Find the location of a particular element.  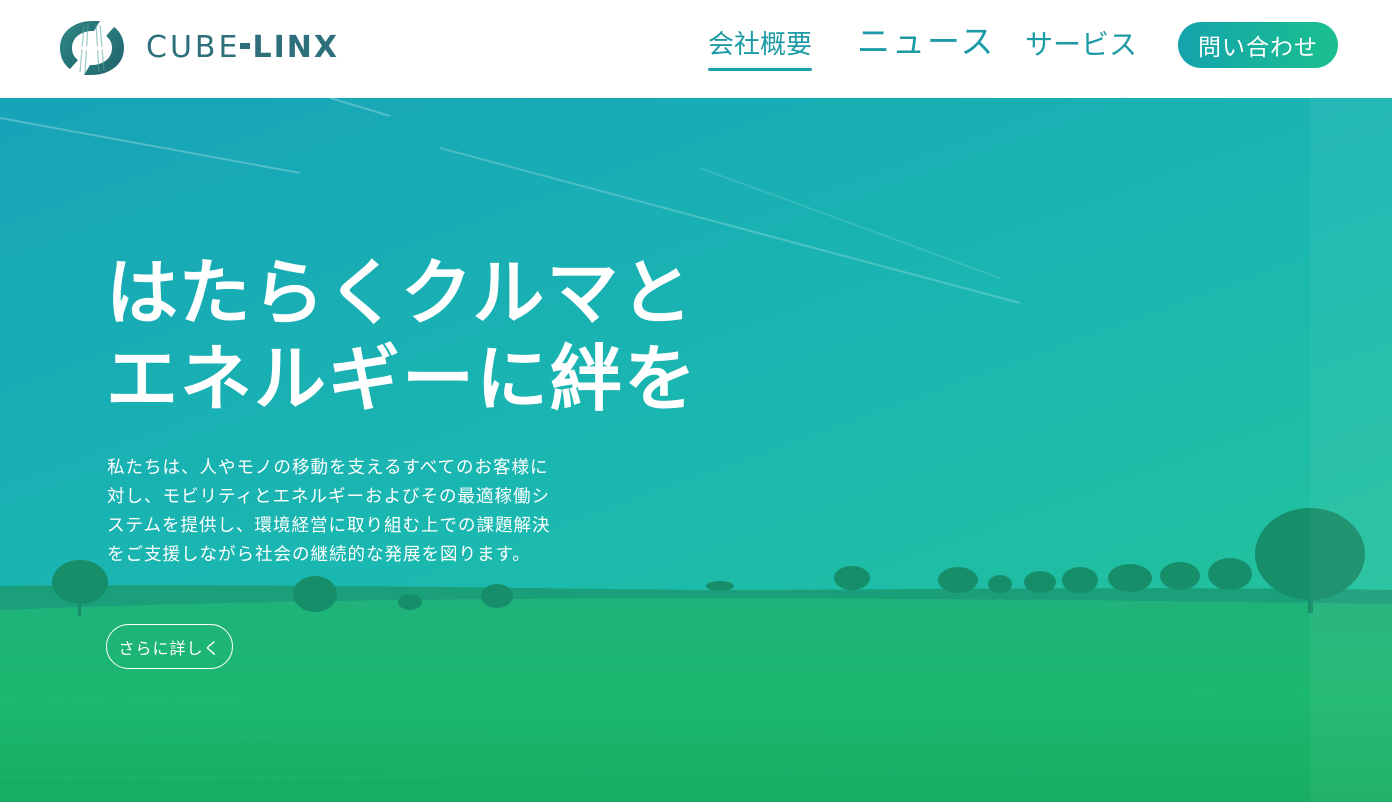

hero-edge-overlay is located at coordinates (1351, 450).